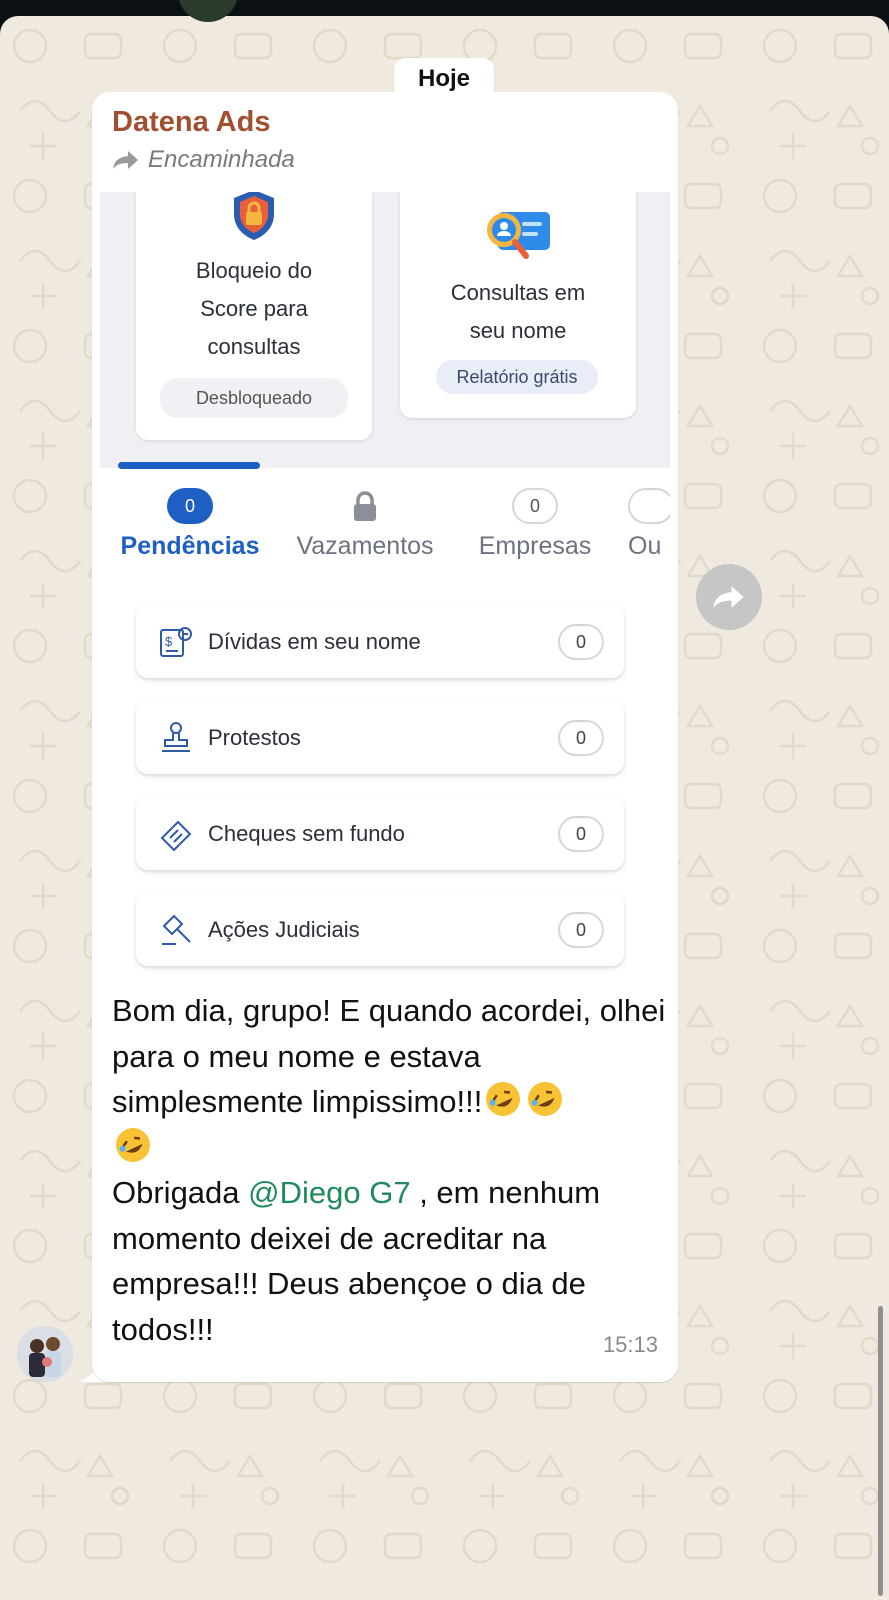  What do you see at coordinates (189, 465) in the screenshot?
I see `active-tab-indicator` at bounding box center [189, 465].